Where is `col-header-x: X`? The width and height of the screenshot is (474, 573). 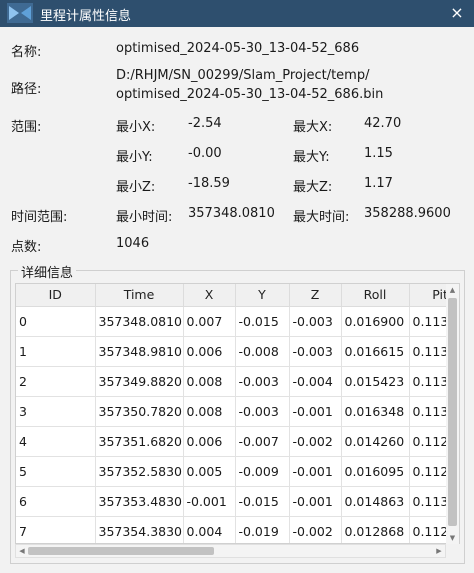 col-header-x: X is located at coordinates (209, 295).